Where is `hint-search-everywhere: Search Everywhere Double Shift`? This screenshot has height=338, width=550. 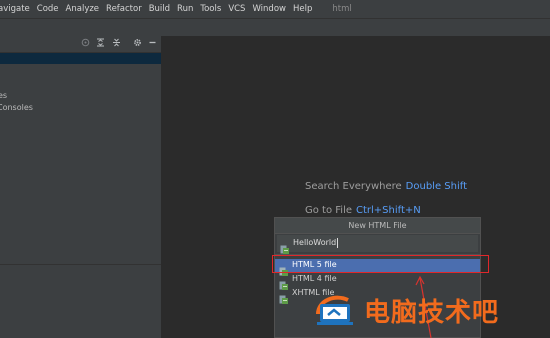 hint-search-everywhere: Search Everywhere Double Shift is located at coordinates (386, 186).